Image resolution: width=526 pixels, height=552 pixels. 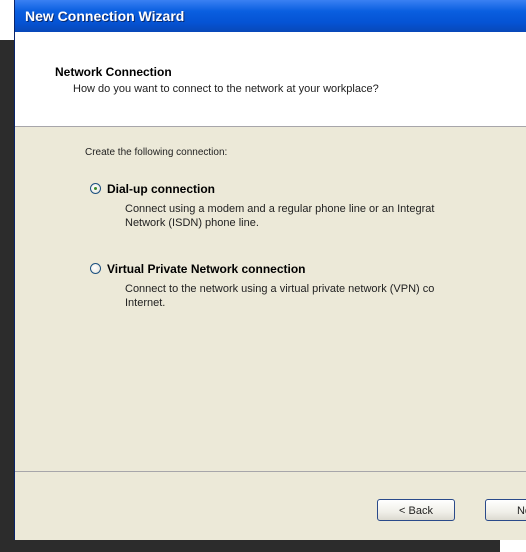 I want to click on page-title: Network Connection, so click(x=113, y=72).